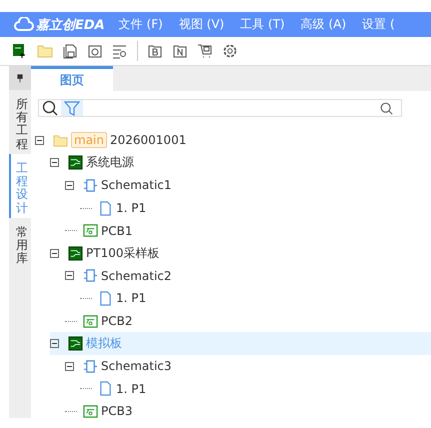 This screenshot has height=428, width=431. Describe the element at coordinates (110, 163) in the screenshot. I see `tree-item: 系统电源` at that location.